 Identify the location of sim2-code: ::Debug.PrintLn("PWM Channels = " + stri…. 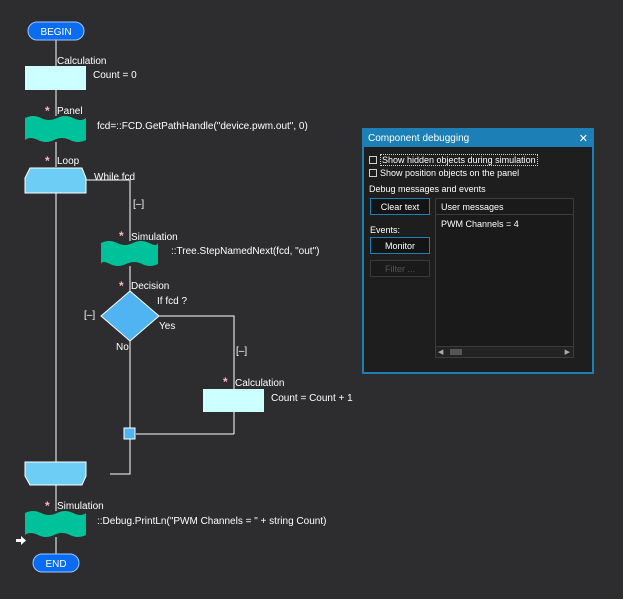
(211, 521).